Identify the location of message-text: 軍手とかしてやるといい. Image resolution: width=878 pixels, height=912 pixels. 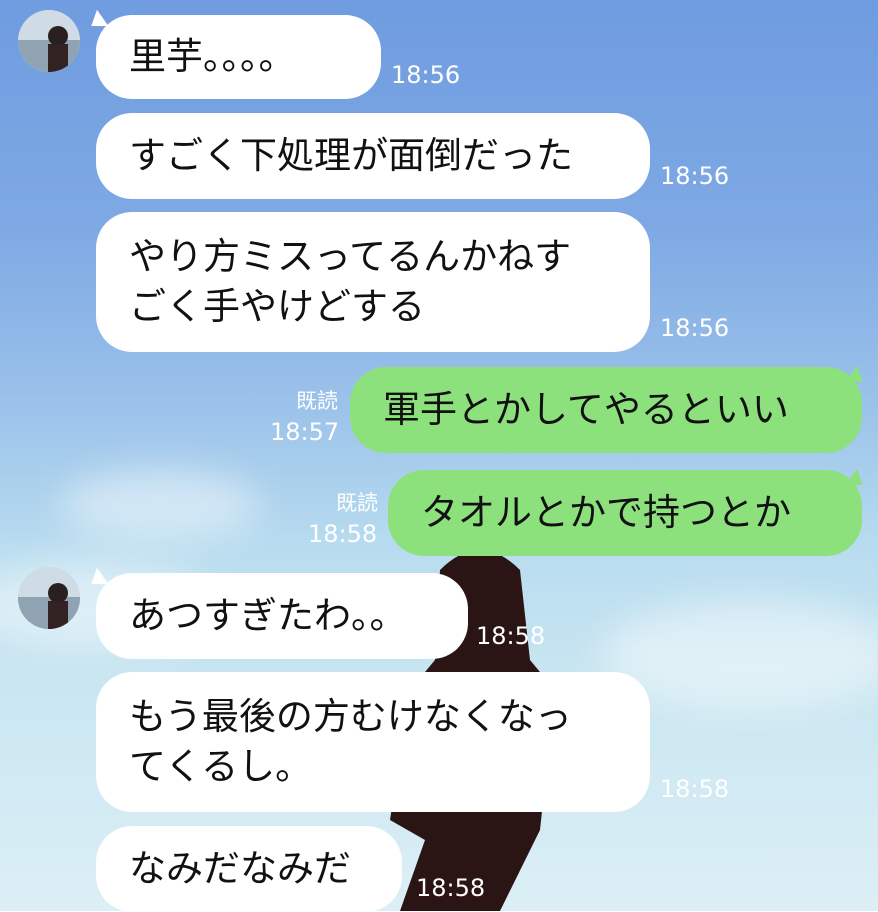
(586, 409).